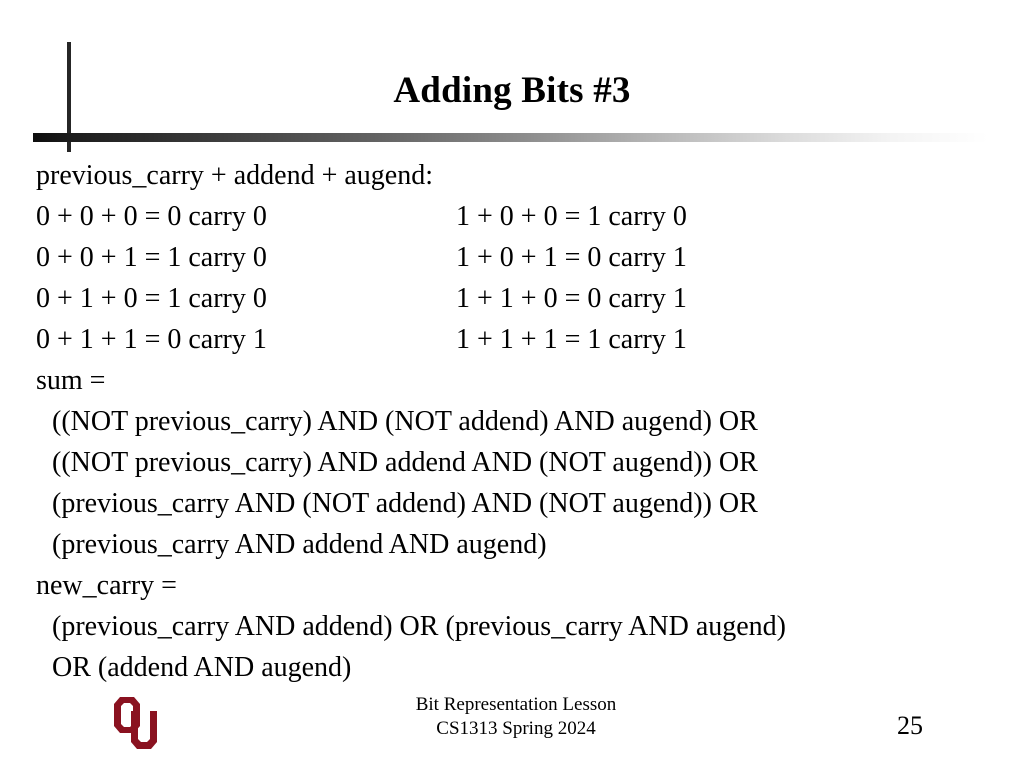  What do you see at coordinates (151, 298) in the screenshot?
I see `truth-row-3-left: 0 + 1 + 0 = 1 carry 0` at bounding box center [151, 298].